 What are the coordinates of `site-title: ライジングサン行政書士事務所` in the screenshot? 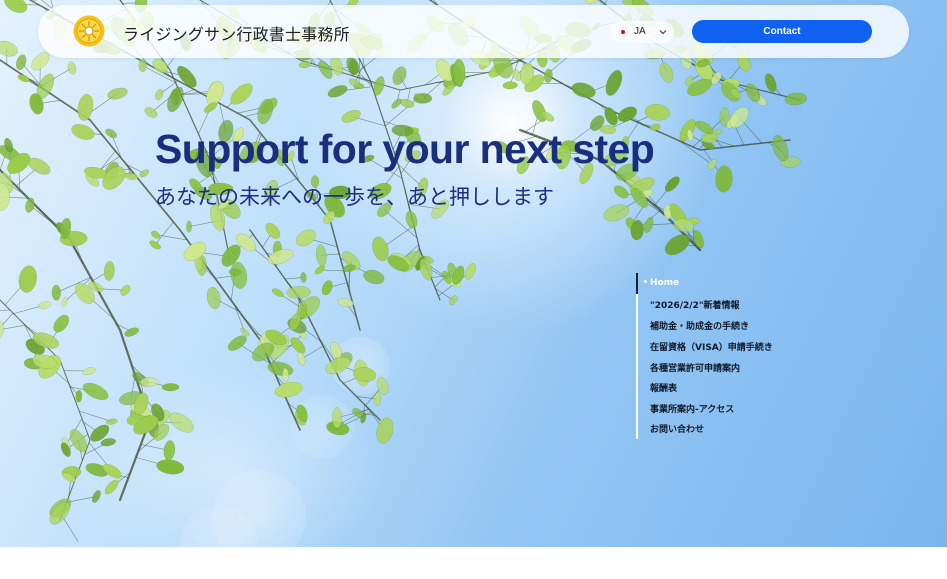 It's located at (236, 33).